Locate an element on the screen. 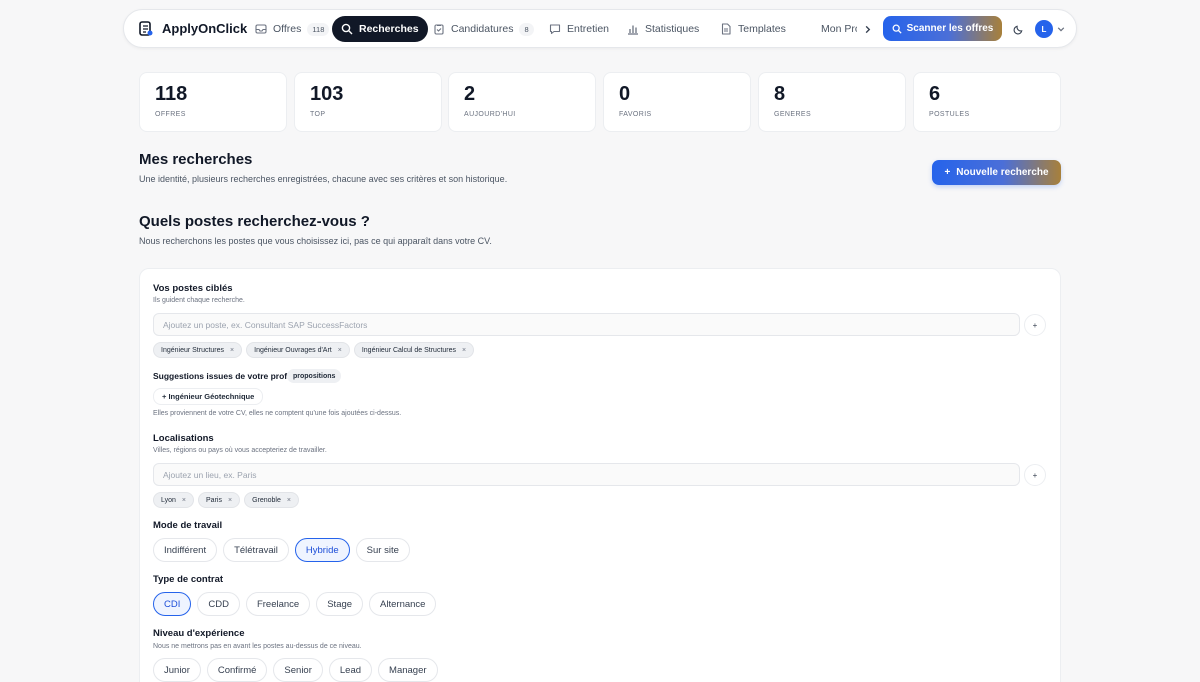 Image resolution: width=1200 pixels, height=682 pixels. logo-icon is located at coordinates (146, 28).